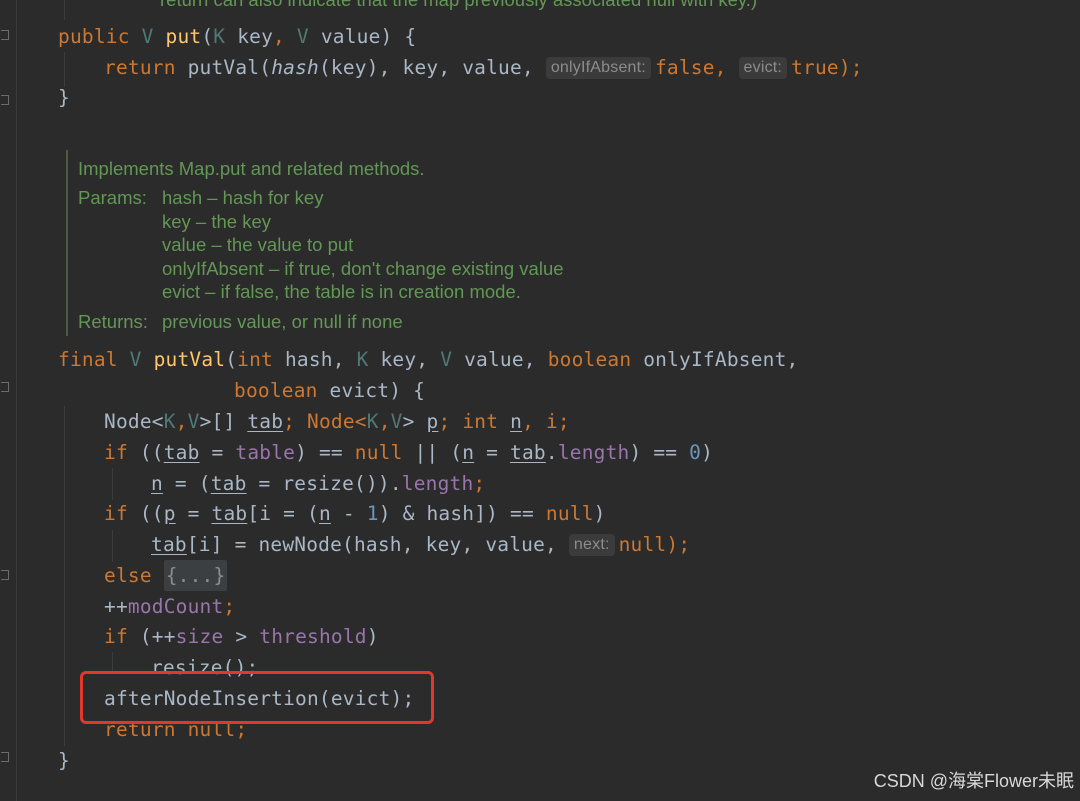 This screenshot has height=801, width=1080. Describe the element at coordinates (337, 421) in the screenshot. I see `code-line-decl: Node<K,V>[] tab; Node<K,V> p; int n, i;` at that location.